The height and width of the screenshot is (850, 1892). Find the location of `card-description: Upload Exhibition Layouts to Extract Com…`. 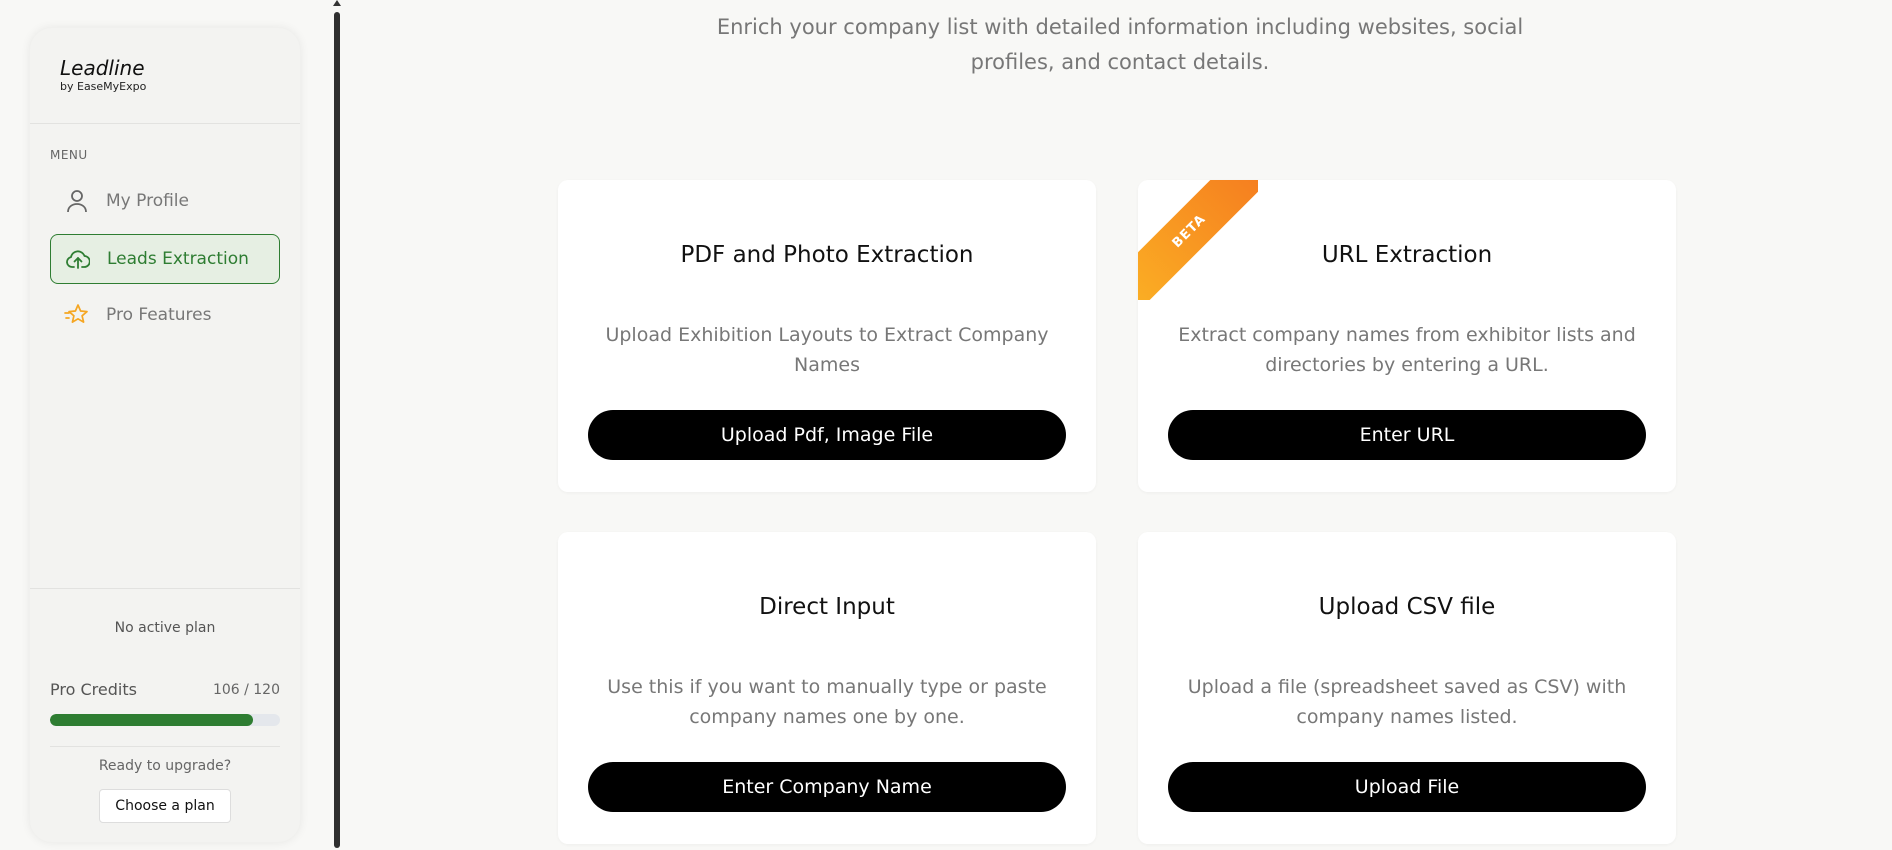

card-description: Upload Exhibition Layouts to Extract Com… is located at coordinates (827, 350).